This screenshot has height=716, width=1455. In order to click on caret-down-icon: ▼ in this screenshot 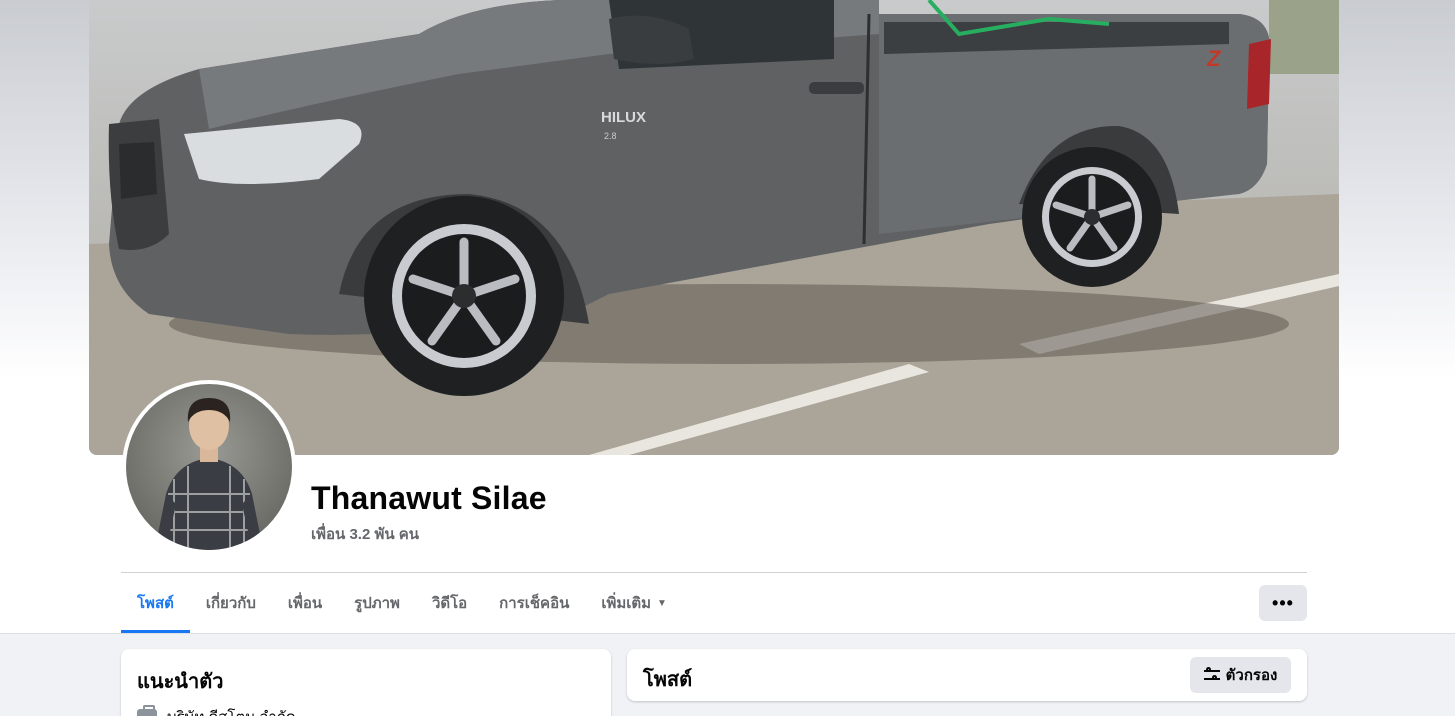, I will do `click(662, 603)`.